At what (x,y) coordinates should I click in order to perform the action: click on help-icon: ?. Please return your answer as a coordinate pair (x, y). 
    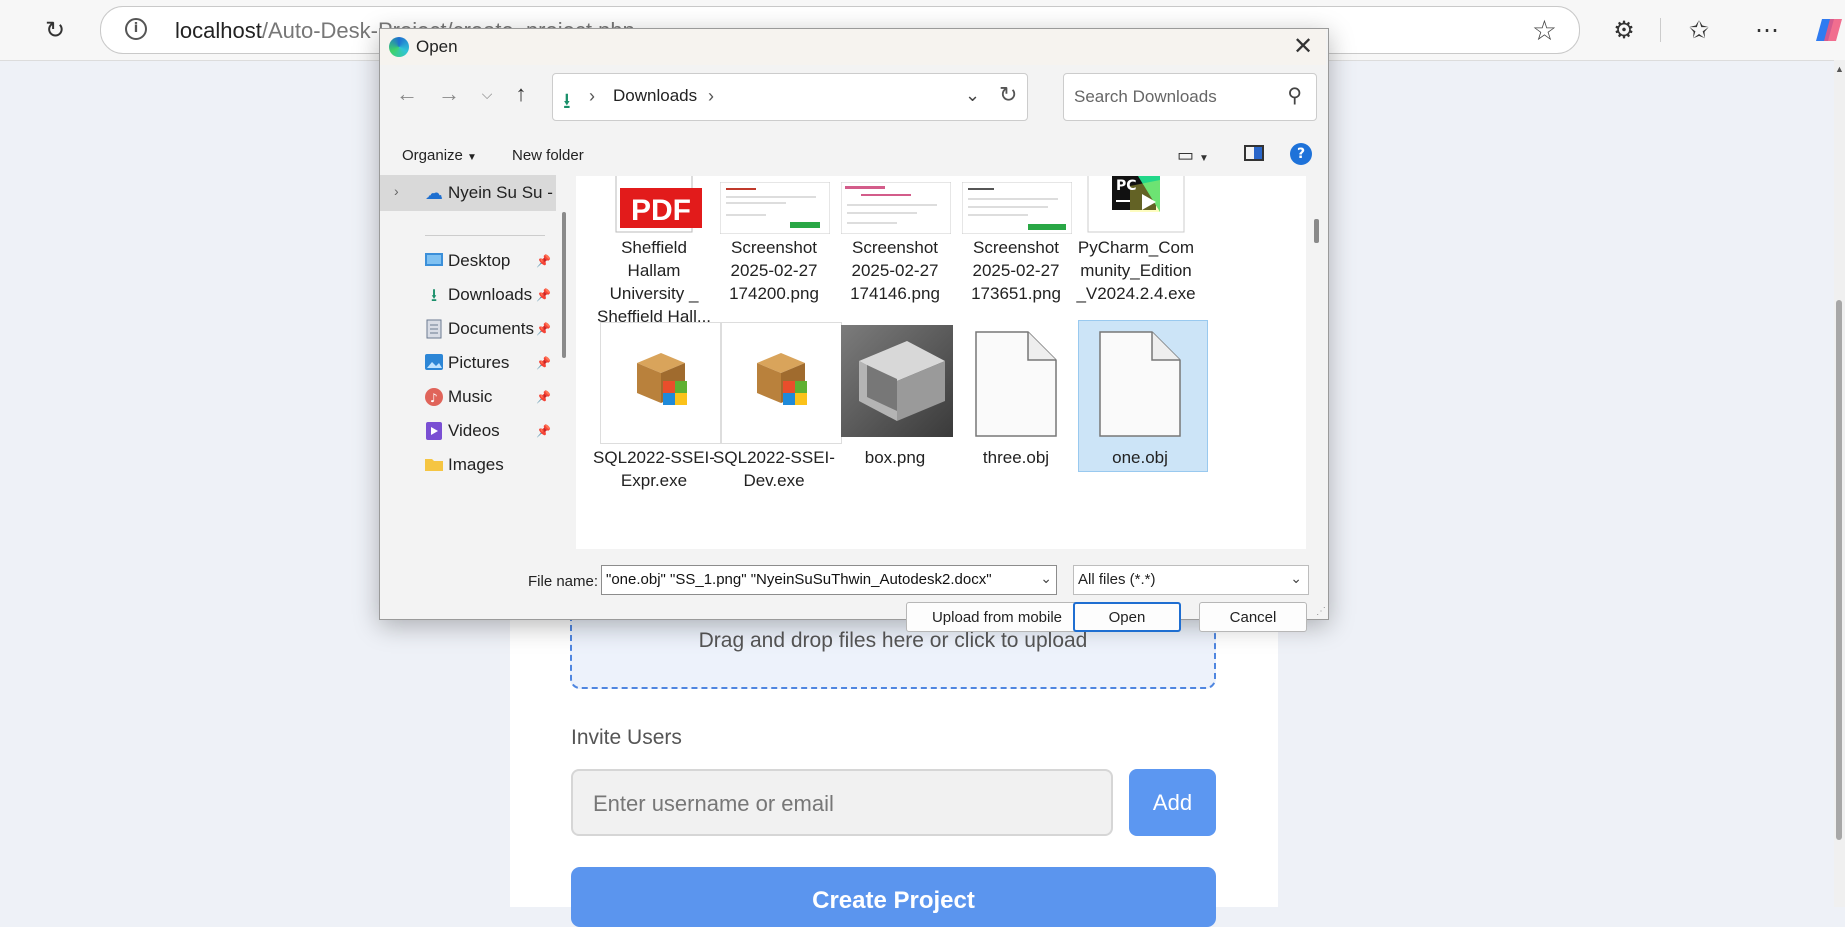
    Looking at the image, I should click on (1301, 154).